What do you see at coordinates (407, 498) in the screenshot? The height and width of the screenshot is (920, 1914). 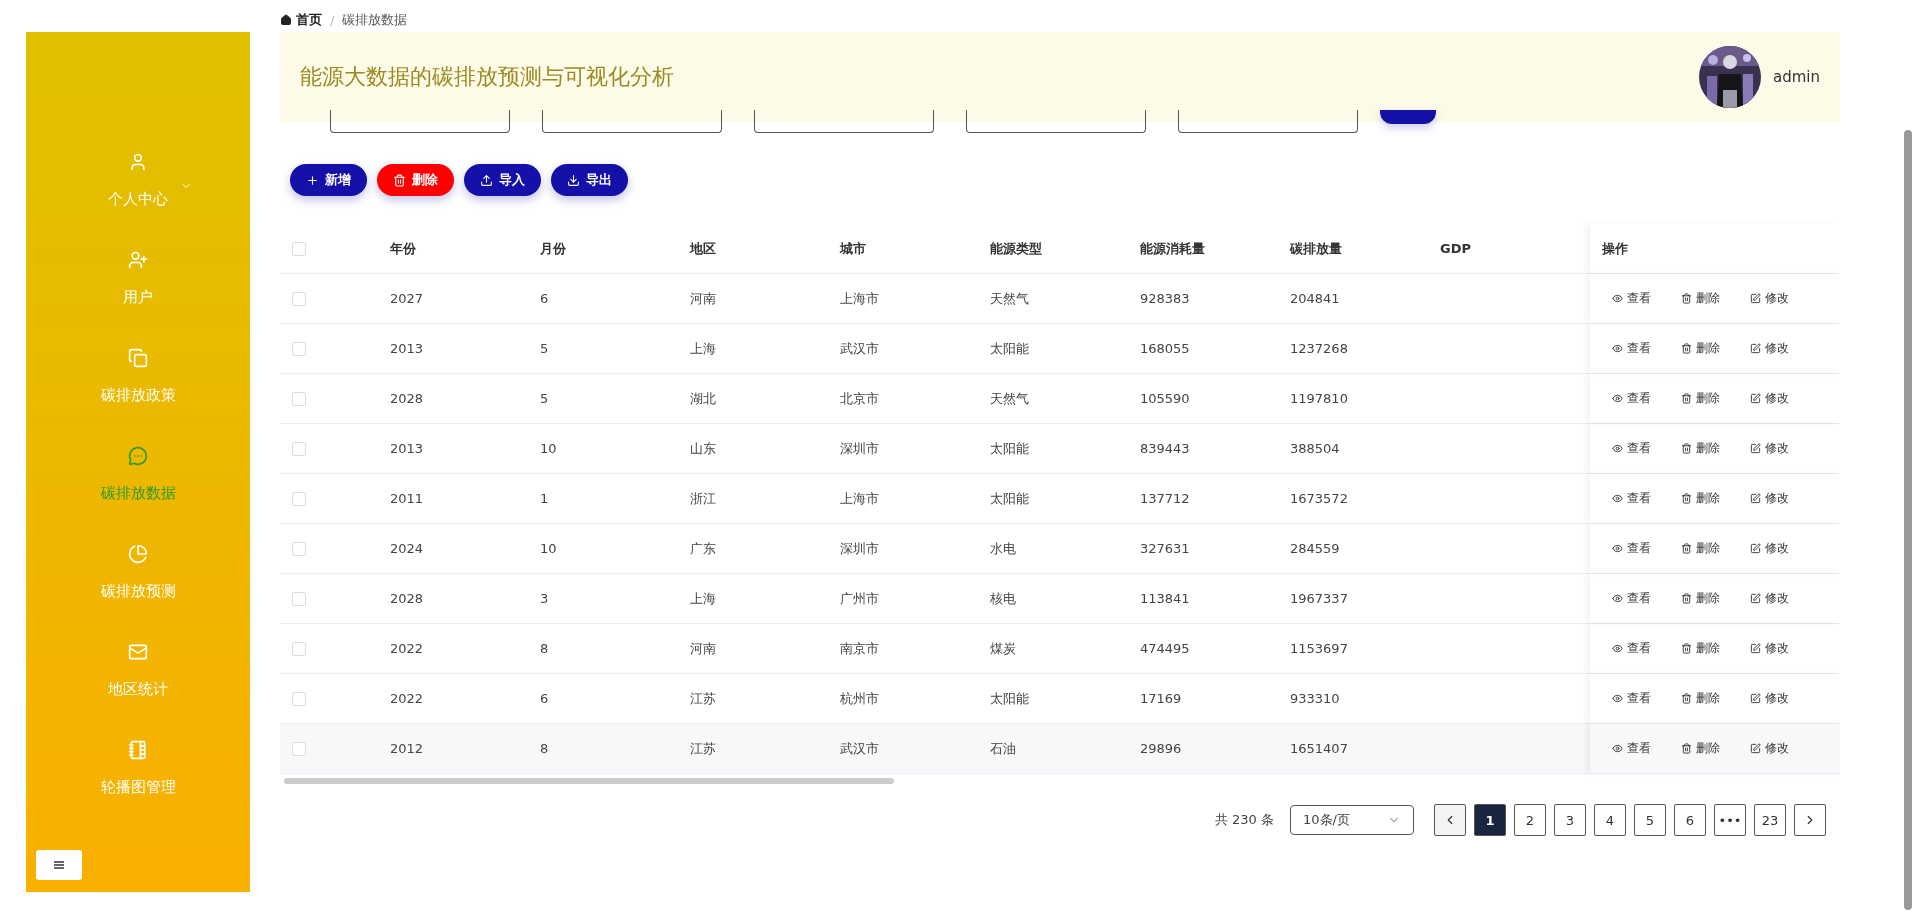 I see `table-cell-text: 2011` at bounding box center [407, 498].